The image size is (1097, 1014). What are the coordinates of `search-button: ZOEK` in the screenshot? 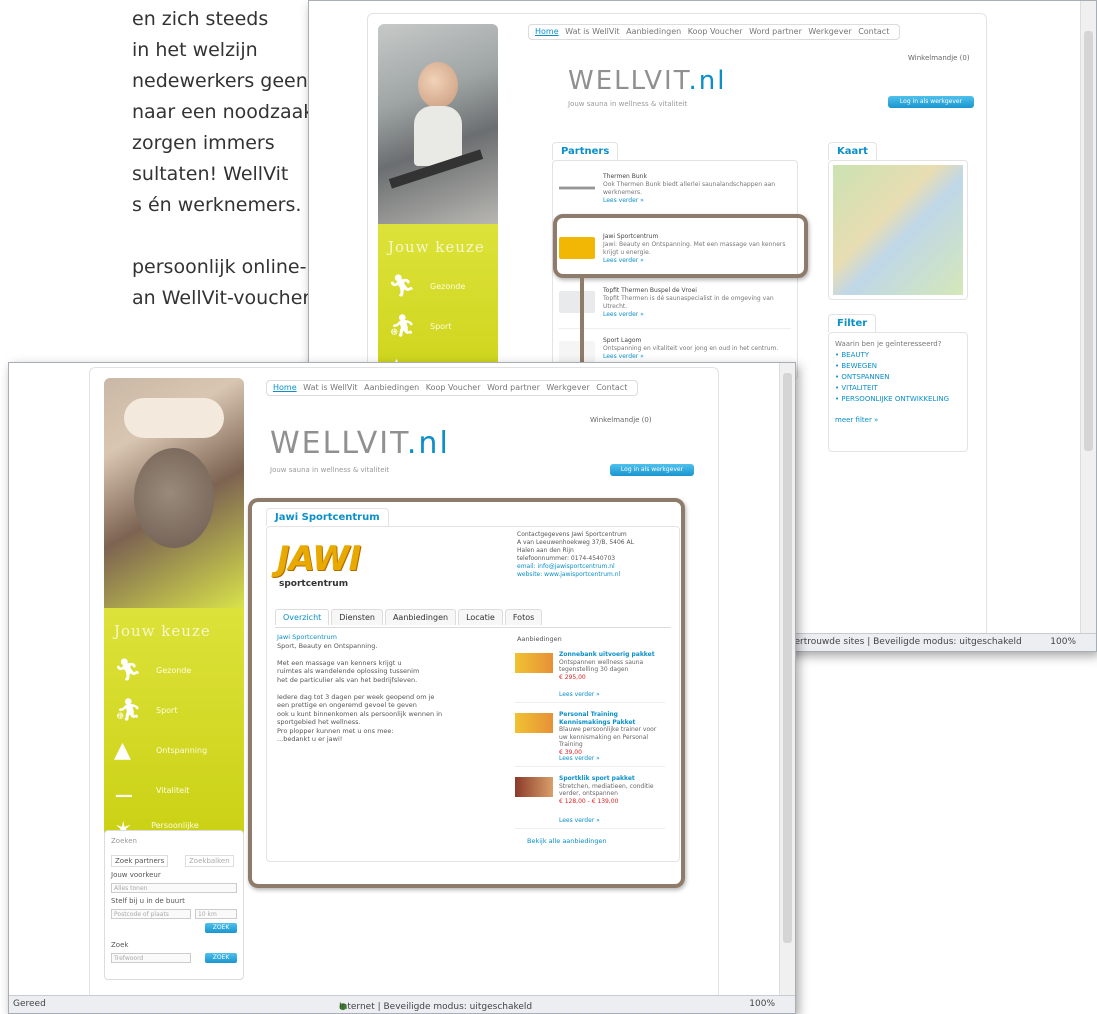 It's located at (221, 928).